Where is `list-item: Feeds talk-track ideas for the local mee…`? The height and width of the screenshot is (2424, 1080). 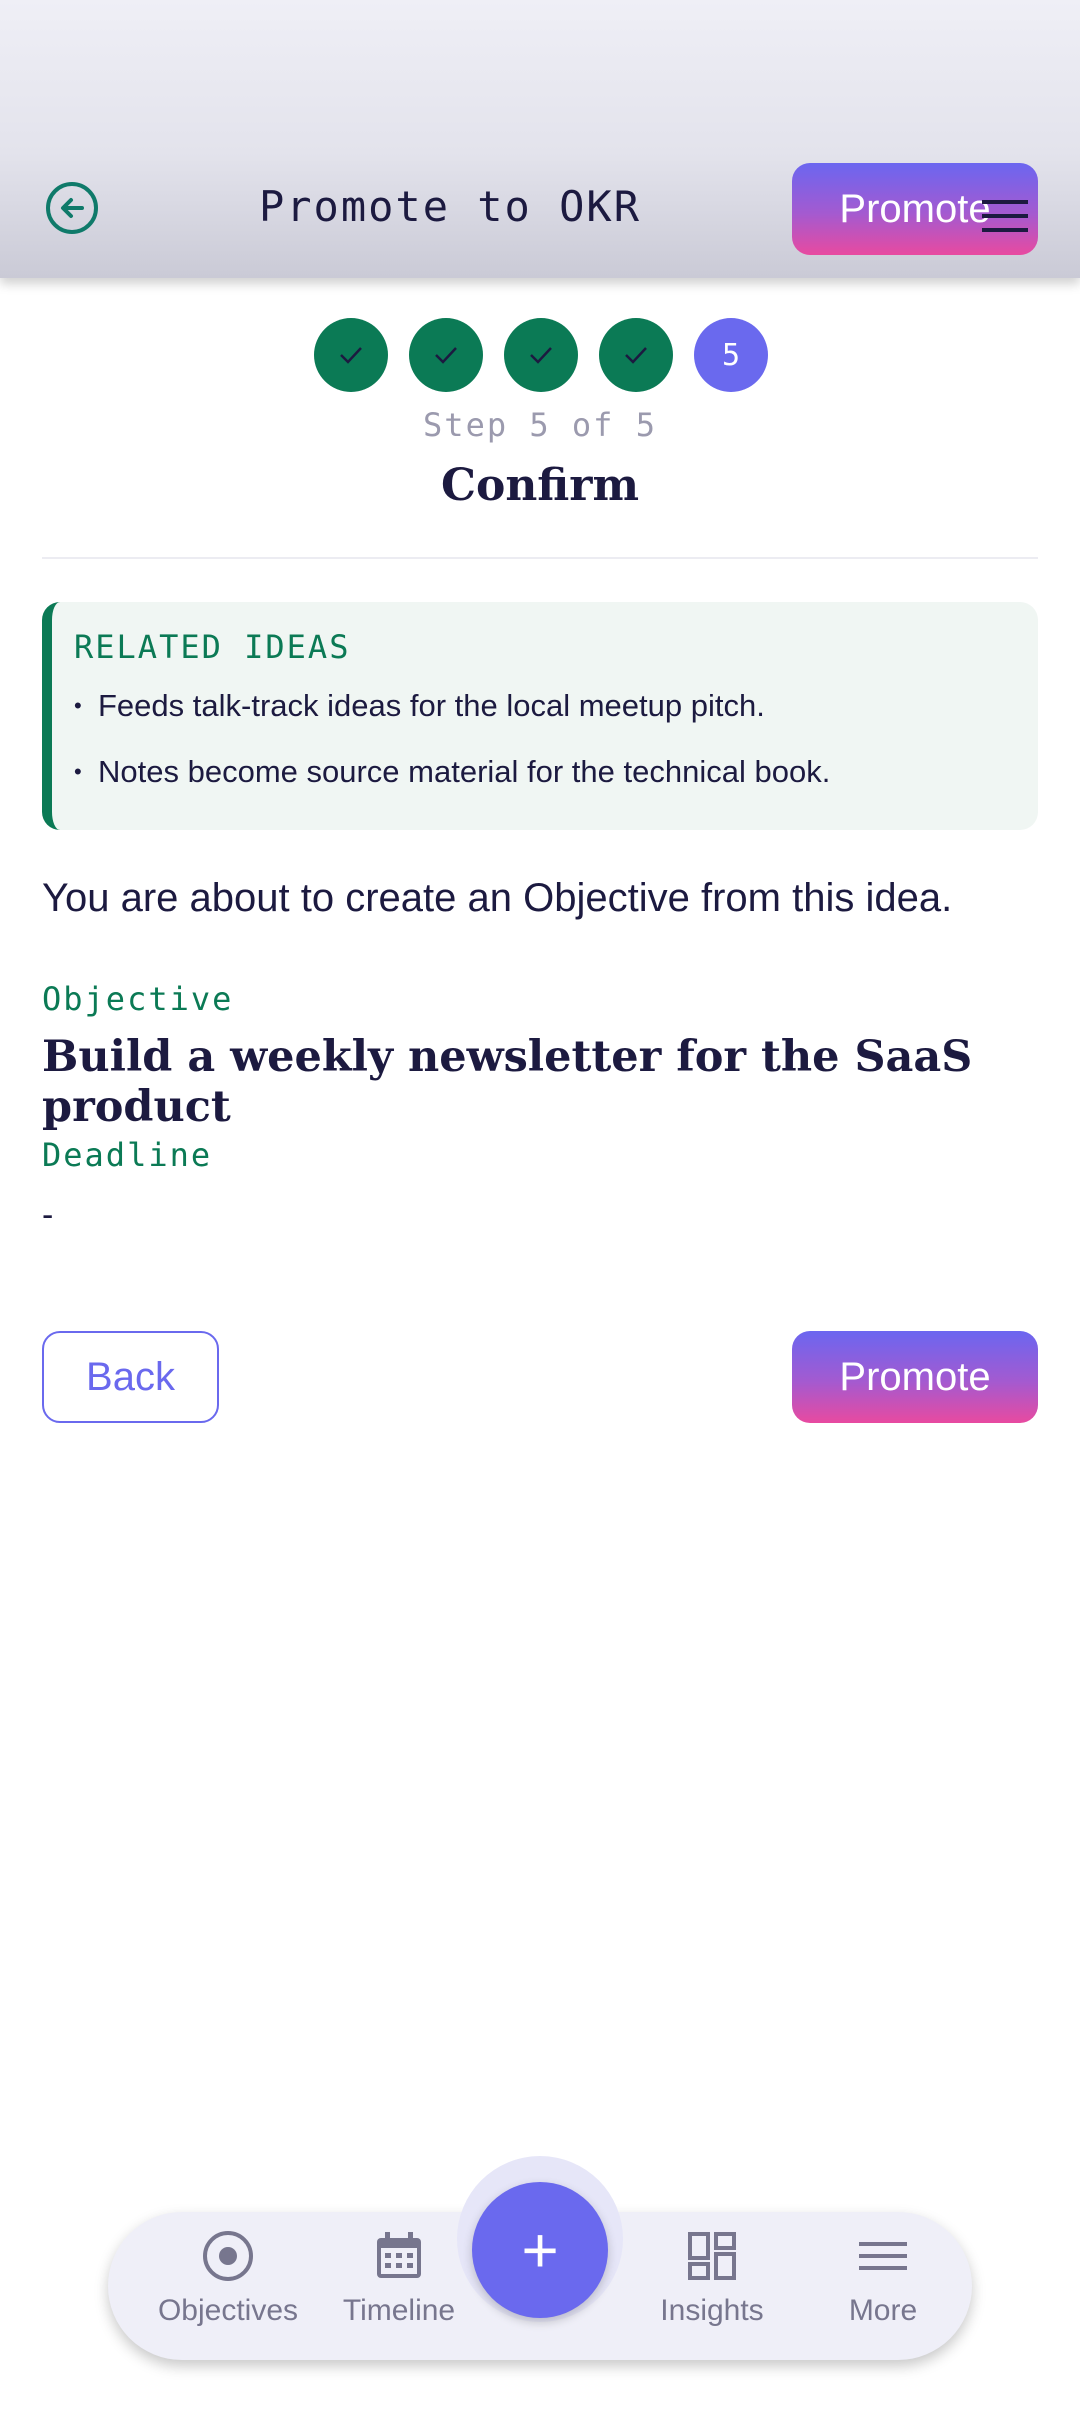 list-item: Feeds talk-track ideas for the local mee… is located at coordinates (556, 706).